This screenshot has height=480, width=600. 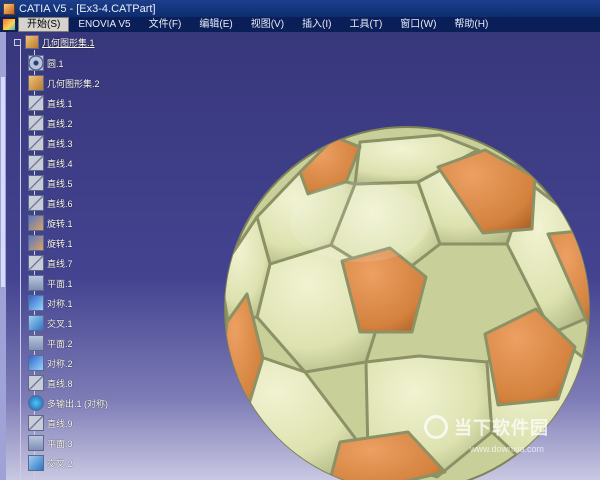 I want to click on tree-node-label: 平面.2, so click(x=60, y=343).